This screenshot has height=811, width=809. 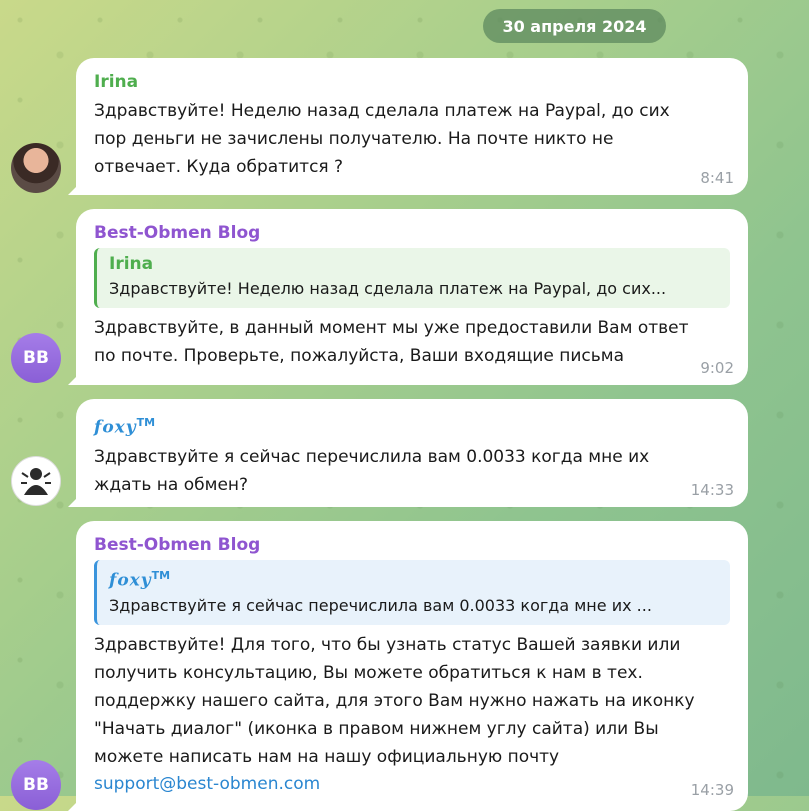 What do you see at coordinates (574, 26) in the screenshot?
I see `date-separator: 30 апреля 2024` at bounding box center [574, 26].